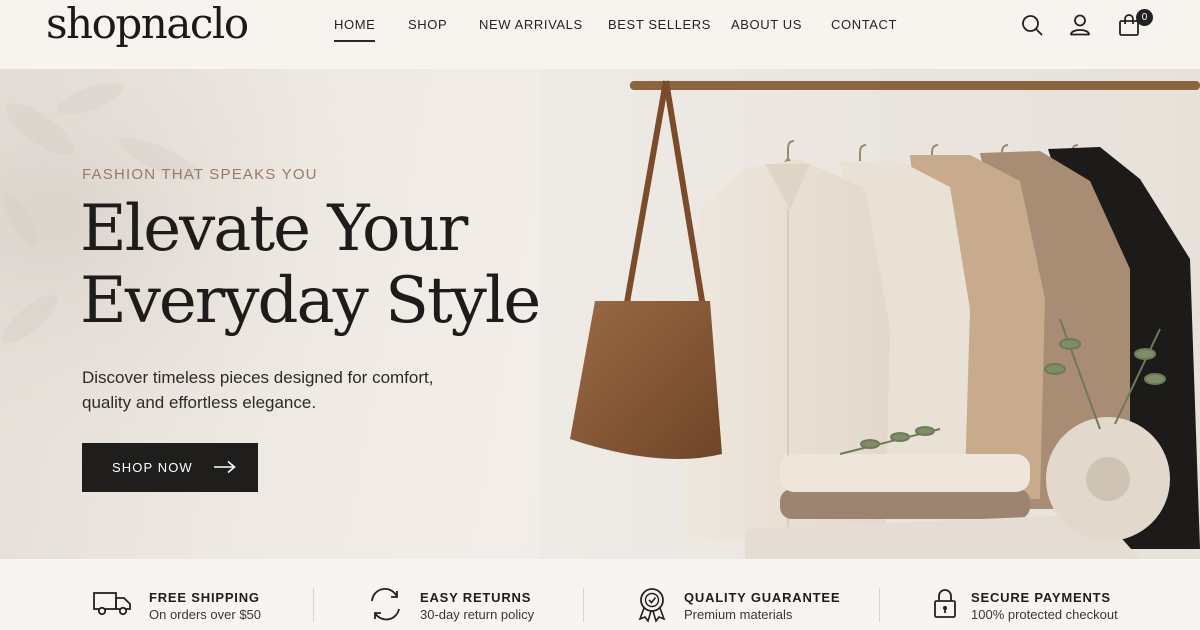 The height and width of the screenshot is (630, 1200). What do you see at coordinates (766, 24) in the screenshot?
I see `nav-about-us: ABOUT US` at bounding box center [766, 24].